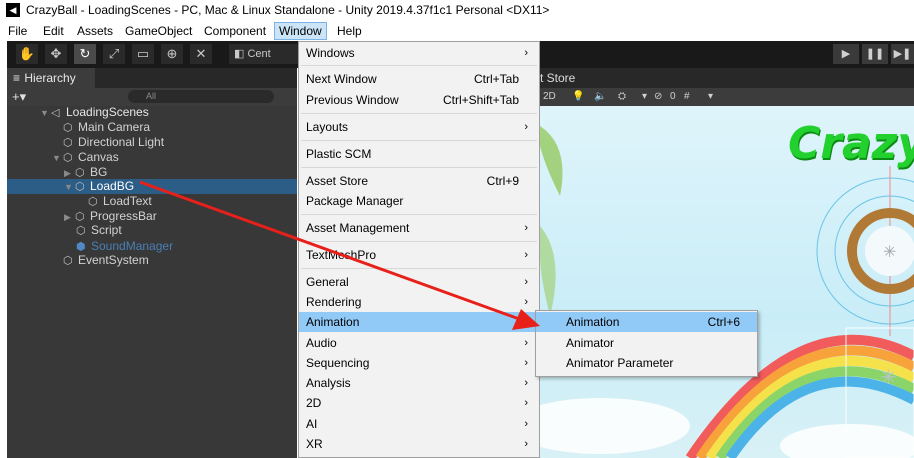  I want to click on pivot-label: Cent, so click(259, 54).